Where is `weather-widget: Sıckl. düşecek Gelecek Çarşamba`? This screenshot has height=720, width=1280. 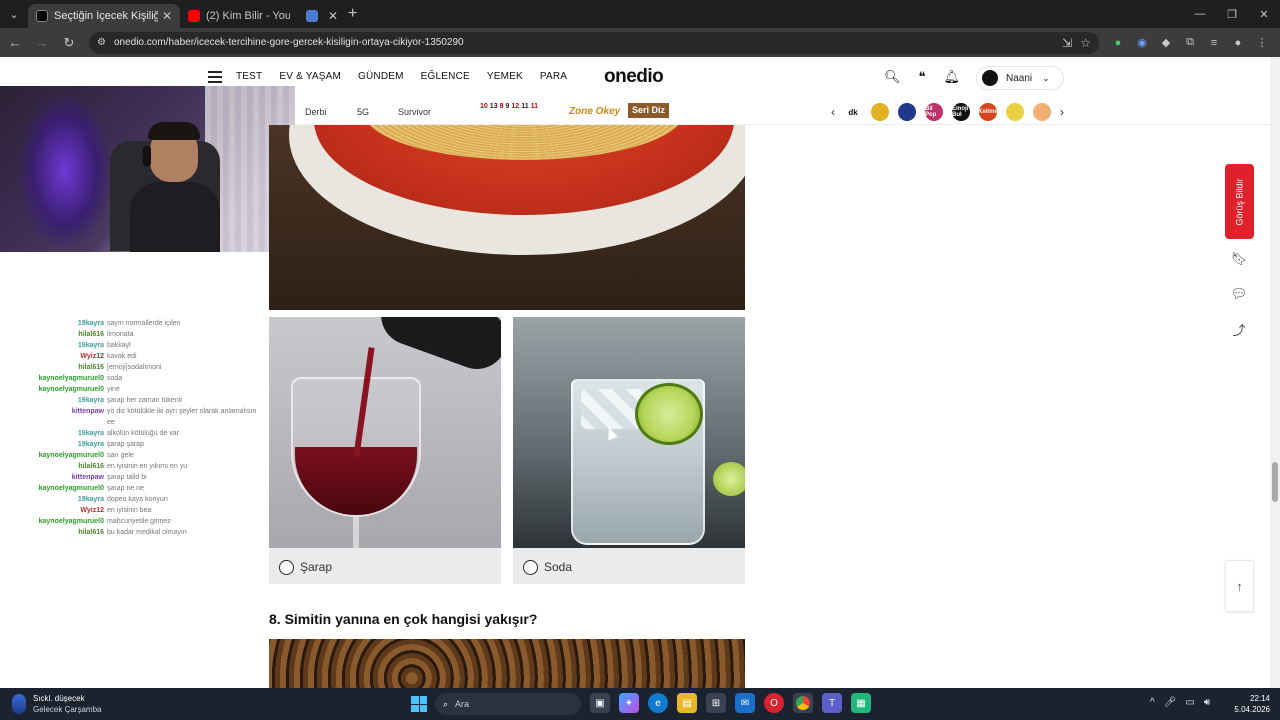
weather-widget: Sıckl. düşecek Gelecek Çarşamba is located at coordinates (56, 704).